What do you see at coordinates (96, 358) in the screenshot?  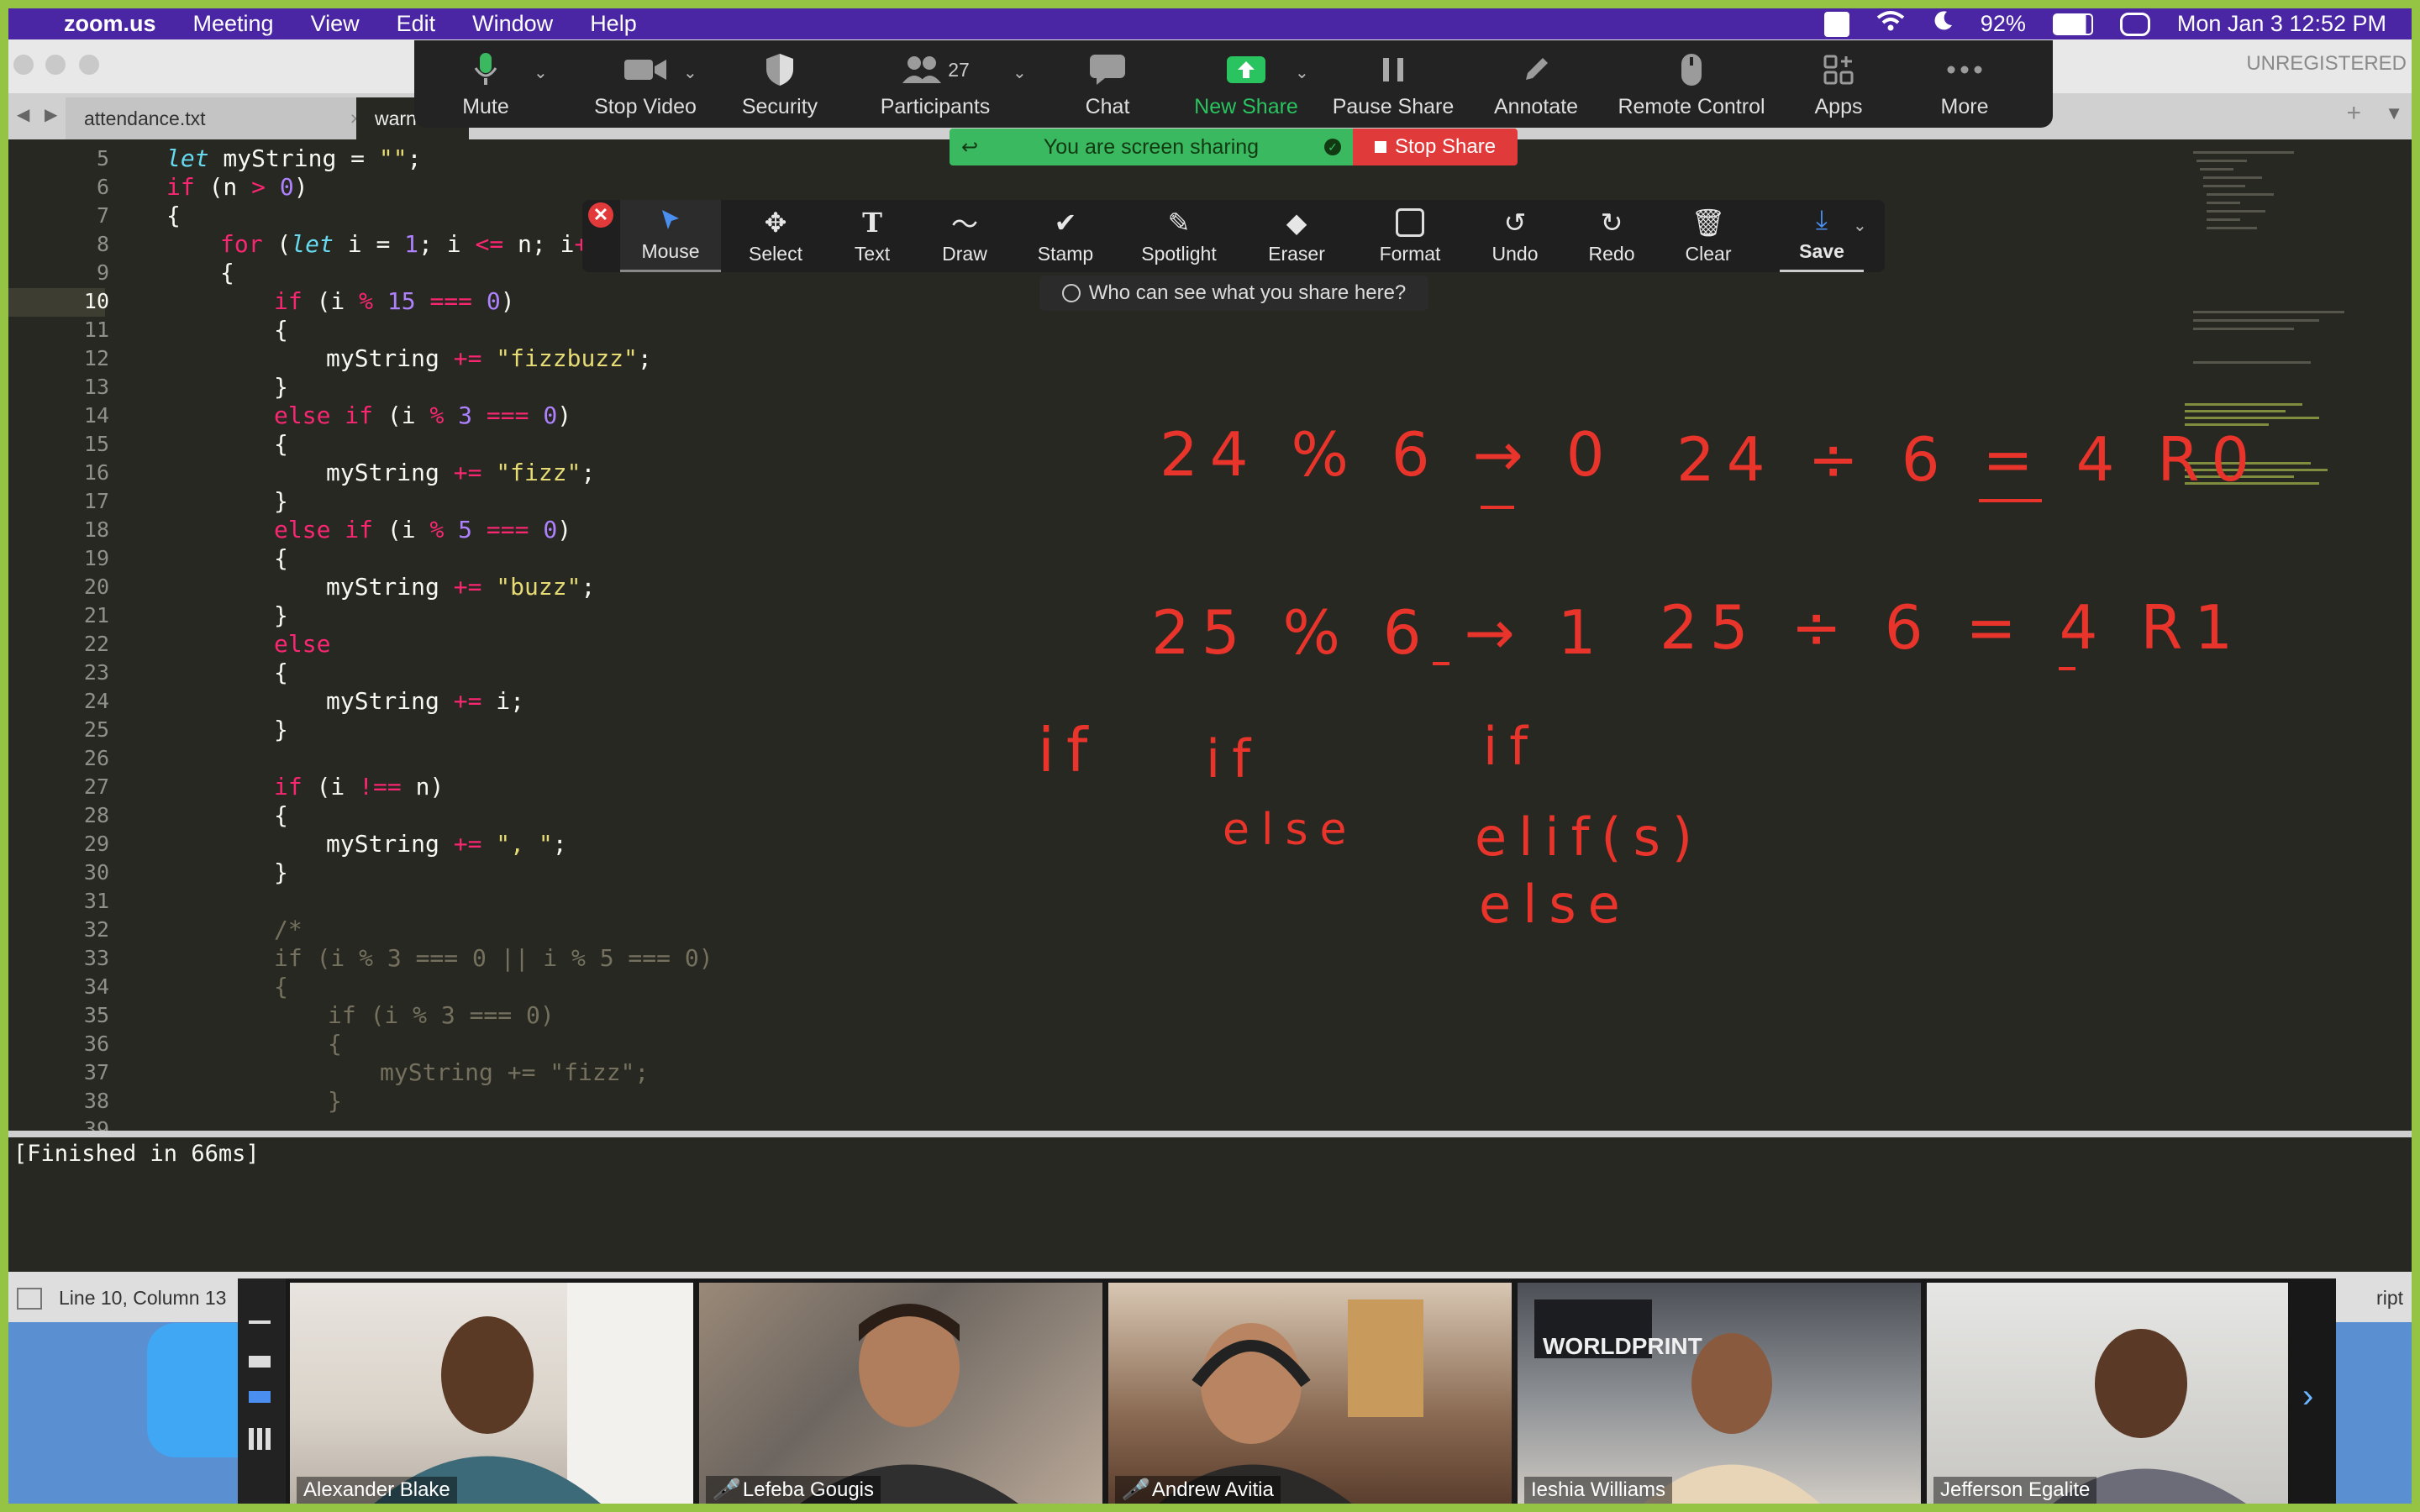 I see `line-number: 12` at bounding box center [96, 358].